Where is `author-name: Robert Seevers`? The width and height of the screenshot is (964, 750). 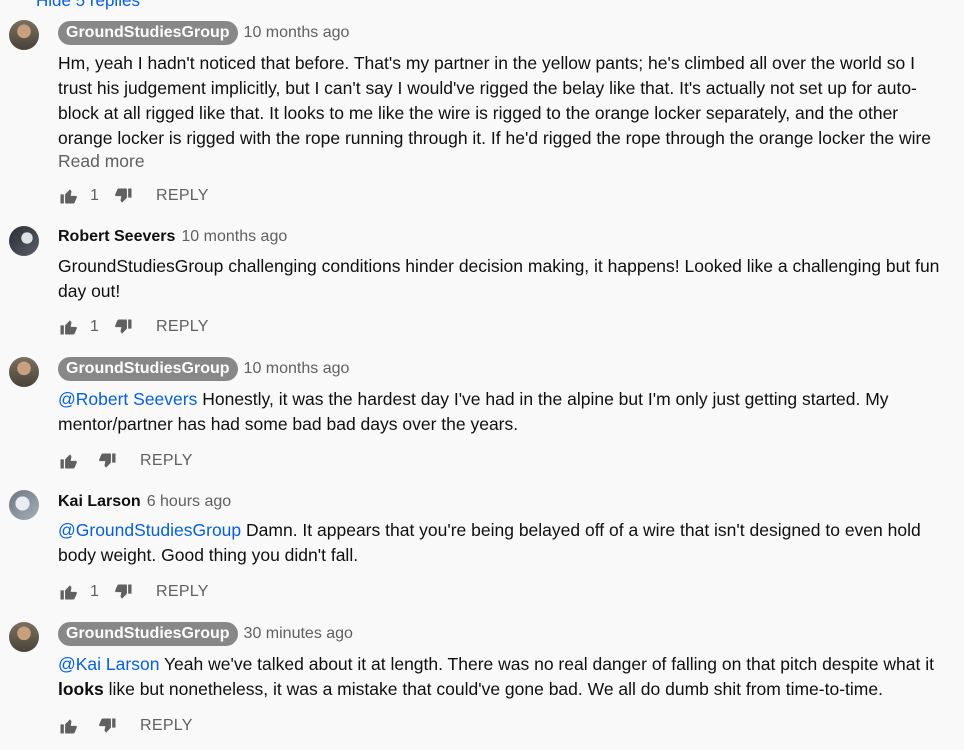
author-name: Robert Seevers is located at coordinates (116, 237).